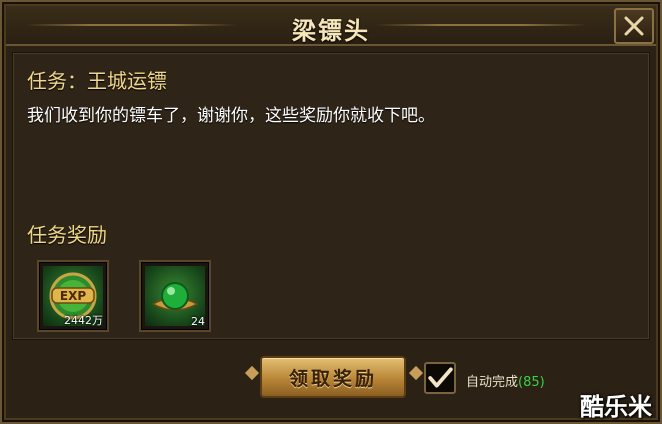  Describe the element at coordinates (492, 382) in the screenshot. I see `auto-complete-text: 自动完成` at that location.